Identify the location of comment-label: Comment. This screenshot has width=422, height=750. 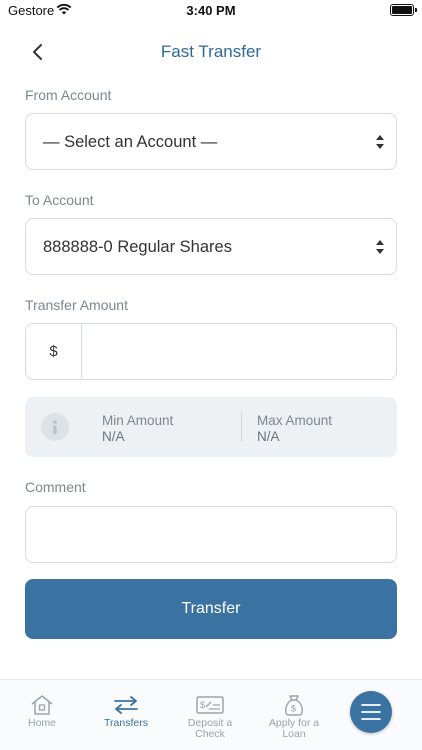
(55, 487).